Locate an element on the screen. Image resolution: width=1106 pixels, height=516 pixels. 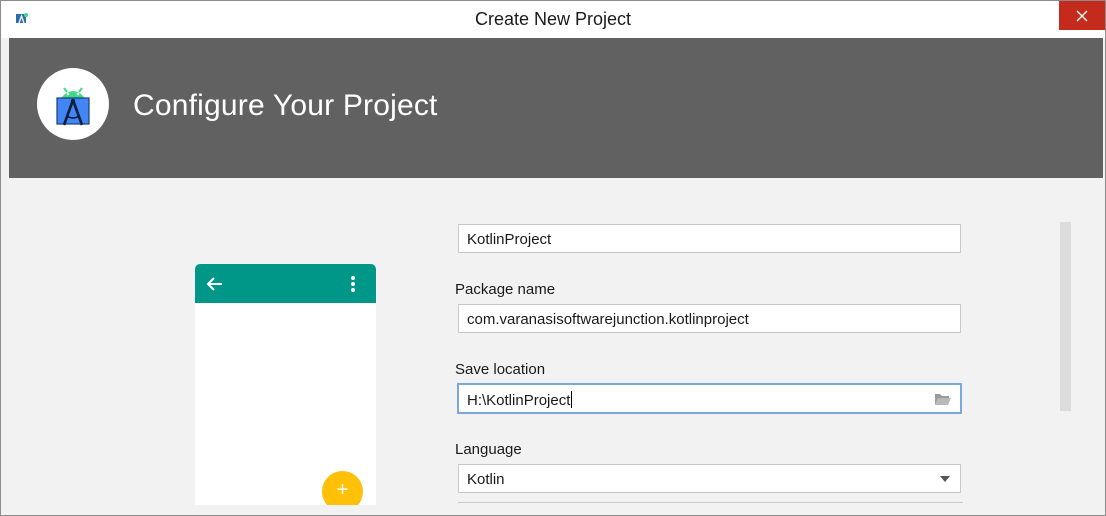
android-studio-logo-graphic is located at coordinates (73, 106).